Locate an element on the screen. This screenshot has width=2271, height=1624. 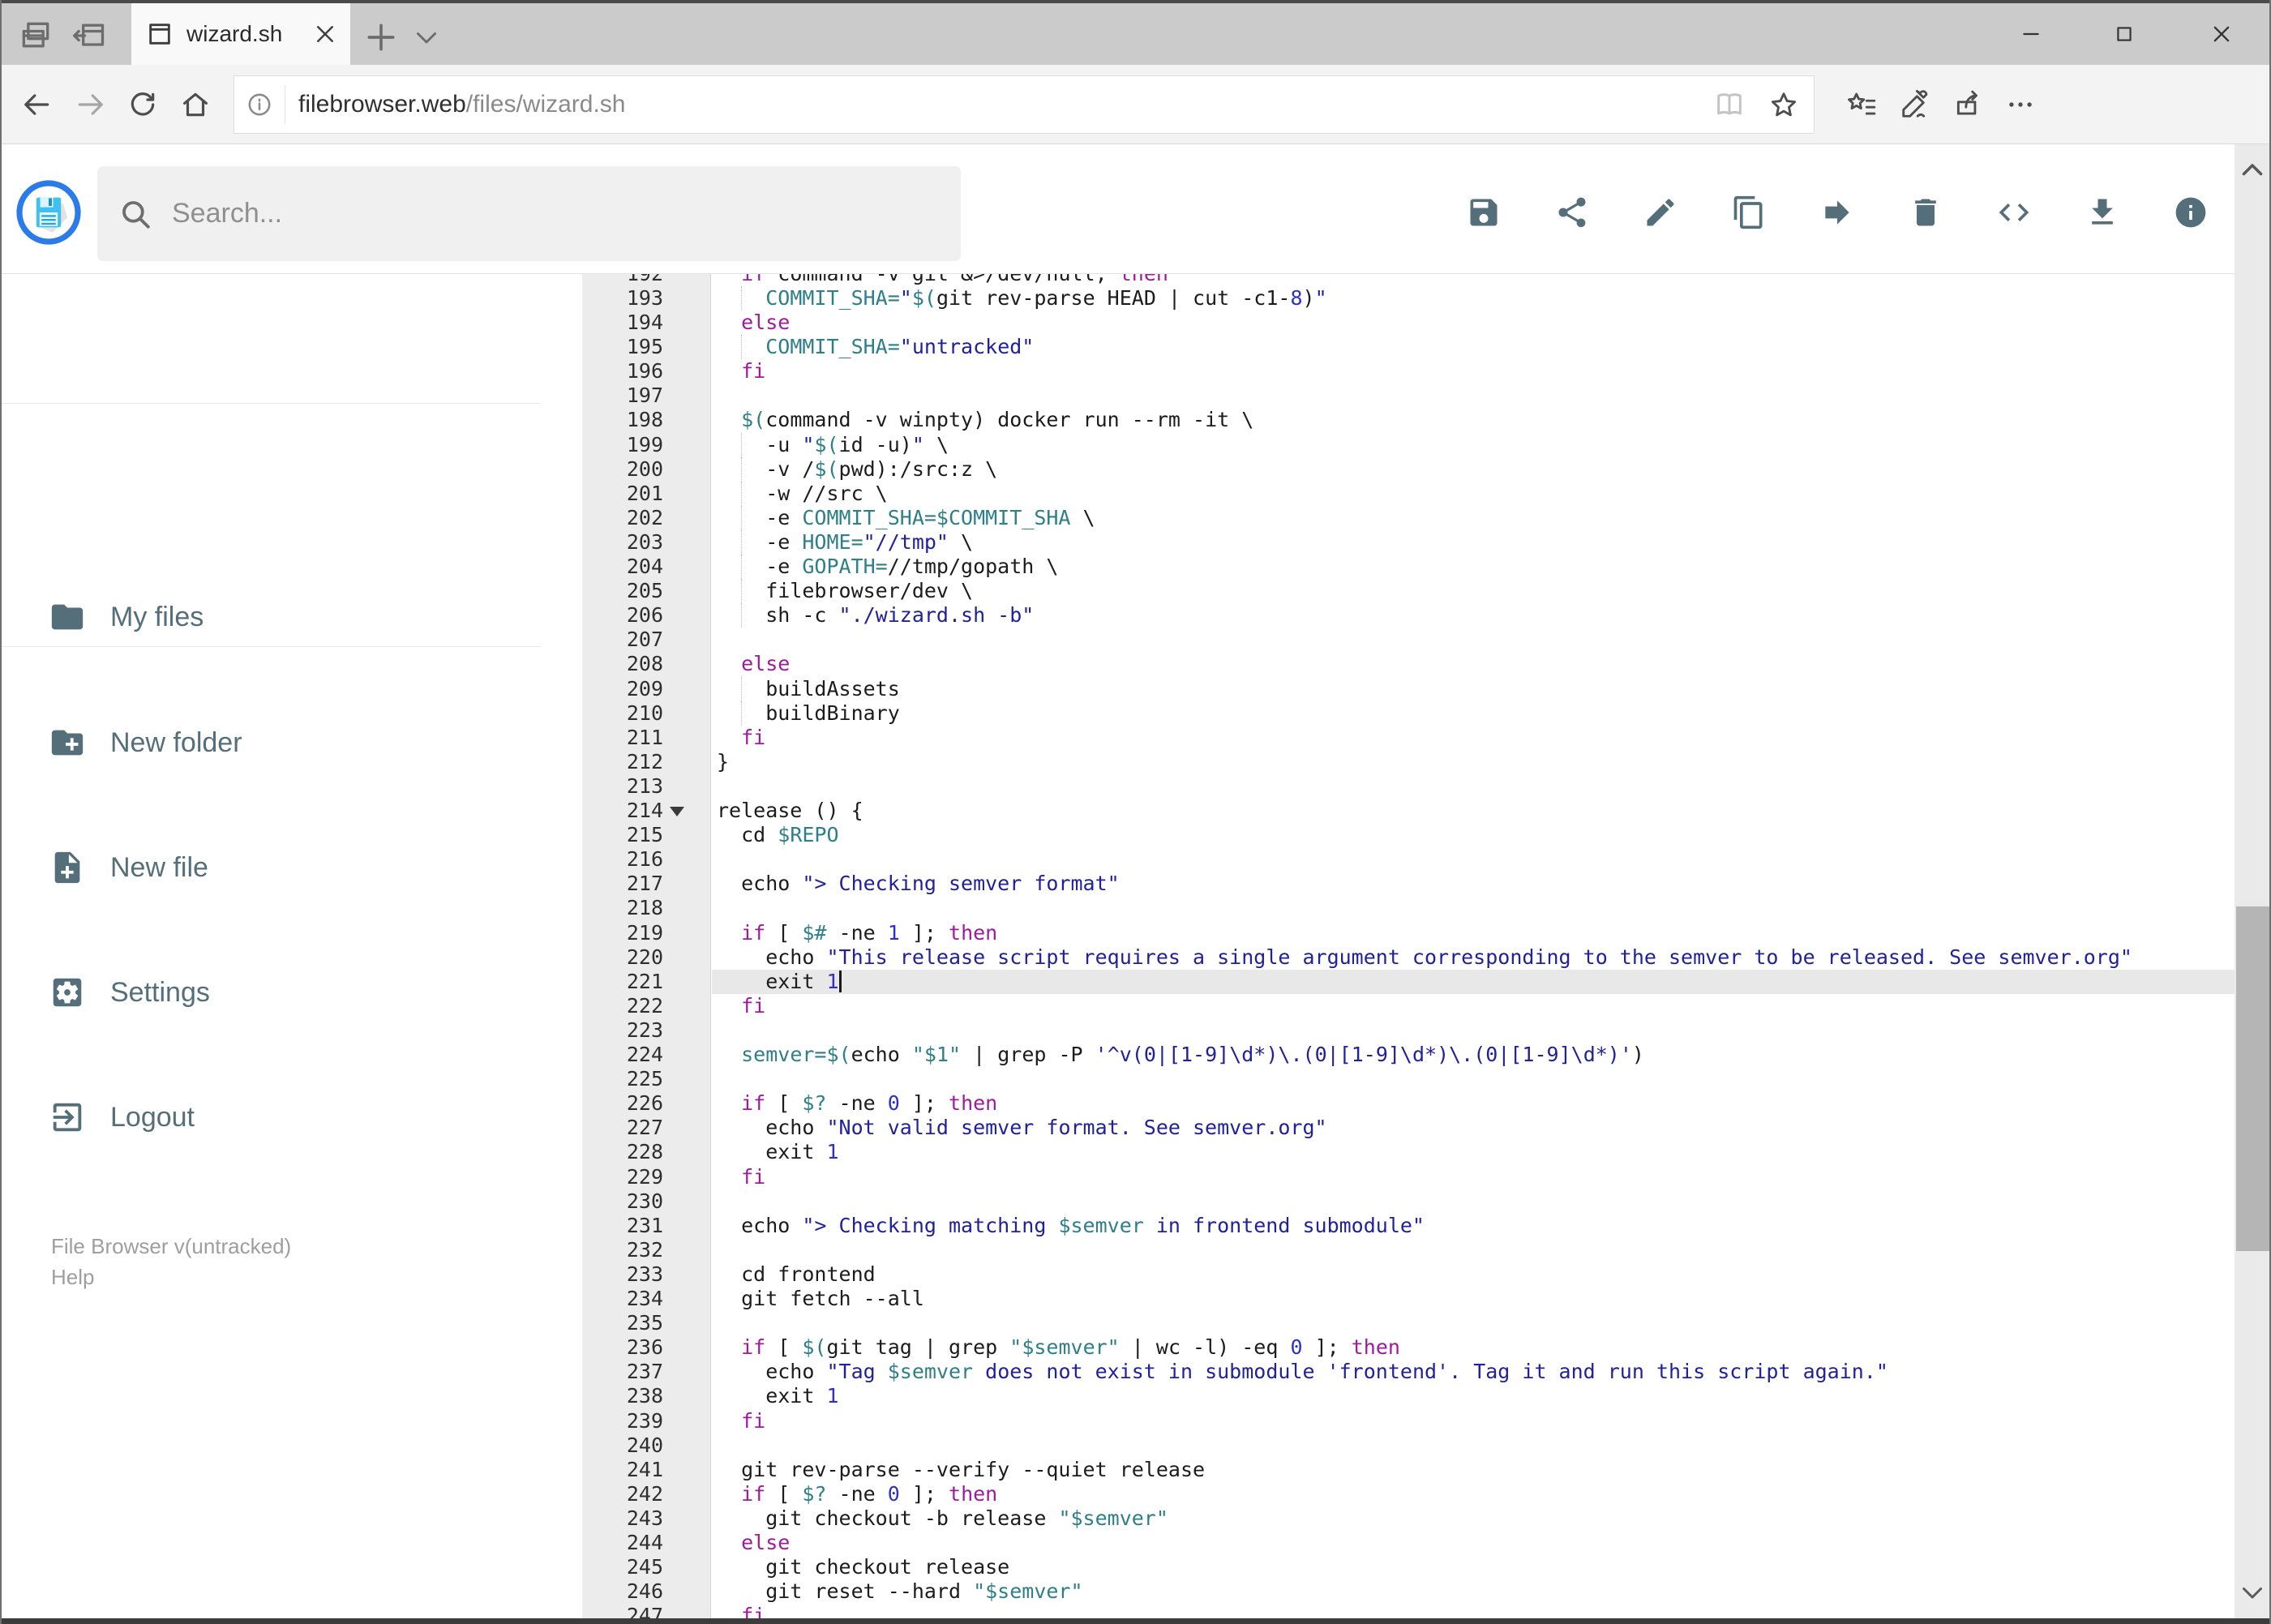
more-options-icon is located at coordinates (2021, 105).